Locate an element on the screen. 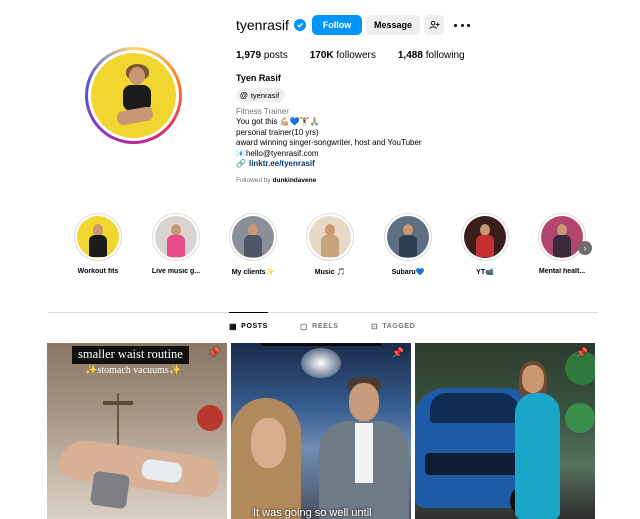 Image resolution: width=640 pixels, height=519 pixels. post-tile: It was going so well until 📌 is located at coordinates (321, 431).